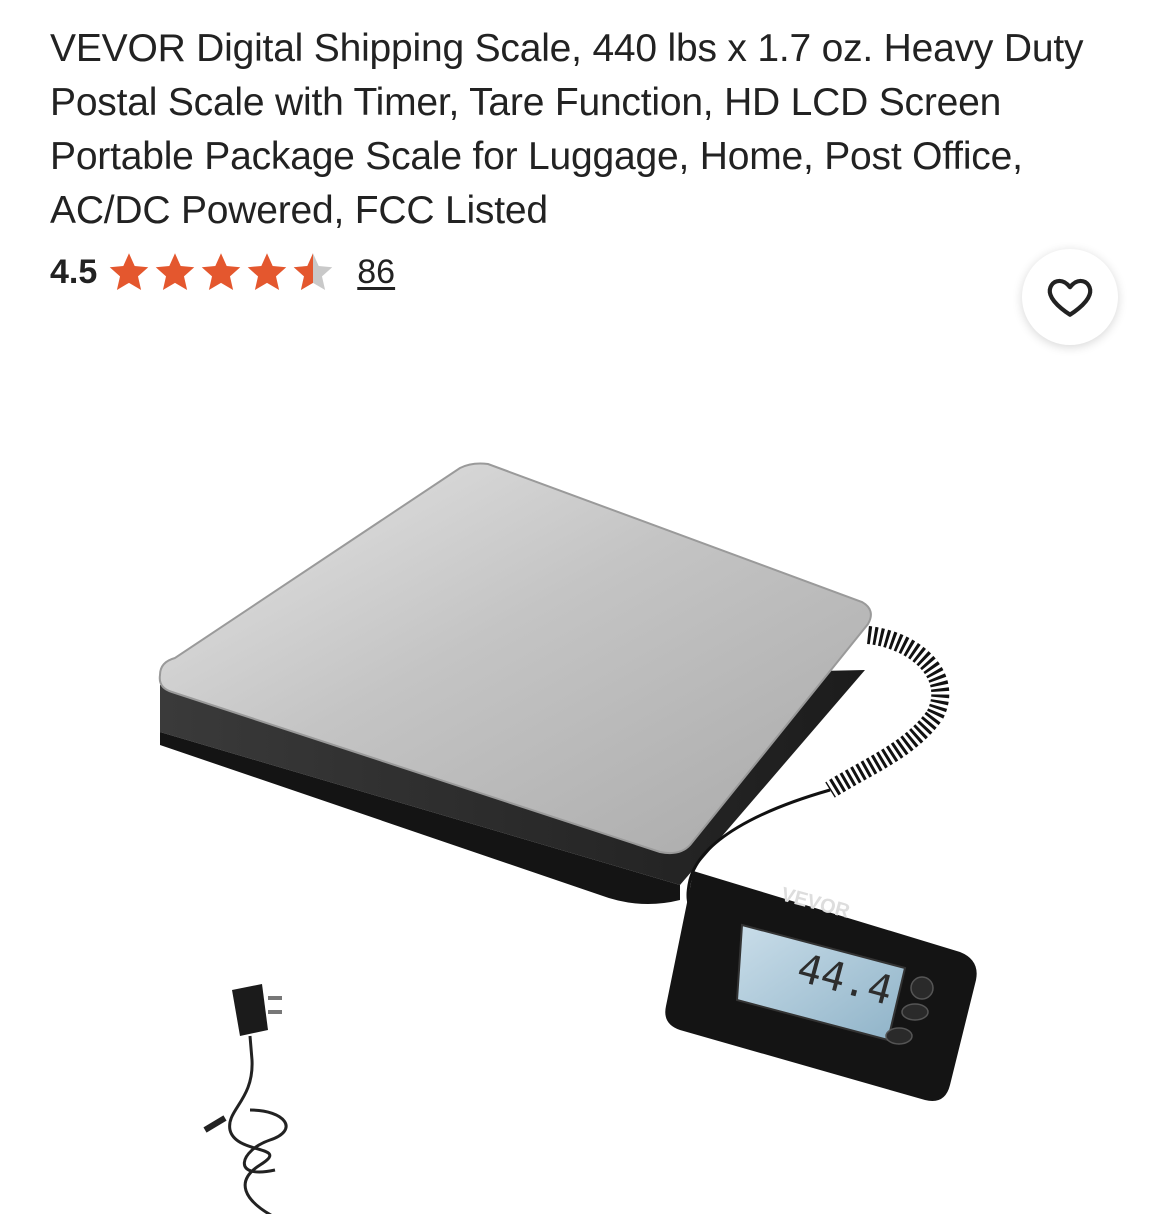 This screenshot has width=1170, height=1214. What do you see at coordinates (313, 271) in the screenshot?
I see `star-half-icon` at bounding box center [313, 271].